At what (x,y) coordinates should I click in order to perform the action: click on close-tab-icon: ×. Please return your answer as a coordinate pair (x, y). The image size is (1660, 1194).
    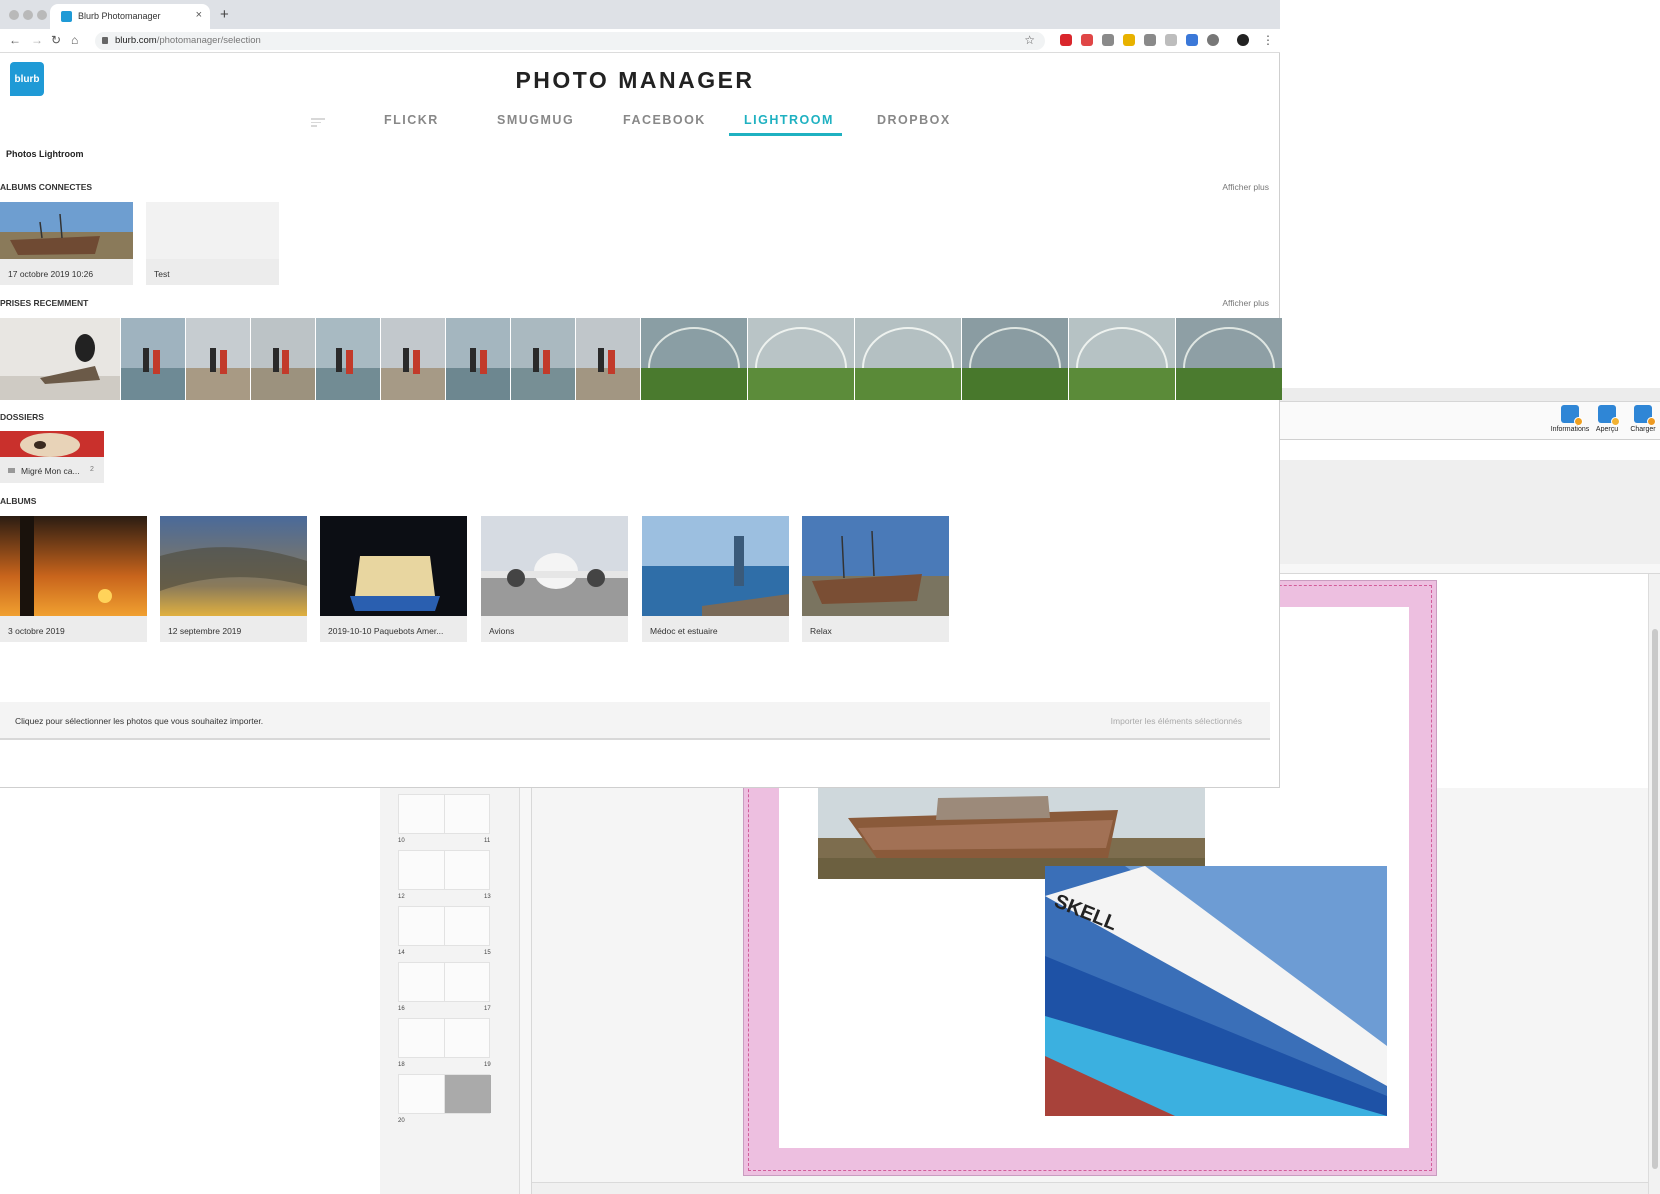
    Looking at the image, I should click on (199, 15).